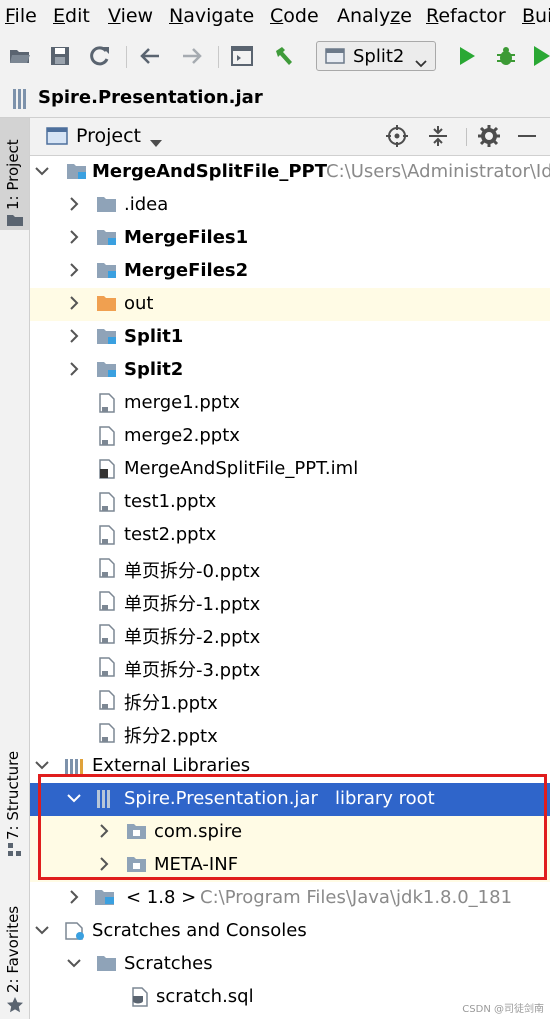 The width and height of the screenshot is (550, 1019). What do you see at coordinates (376, 56) in the screenshot?
I see `run-configuration-select: Split2` at bounding box center [376, 56].